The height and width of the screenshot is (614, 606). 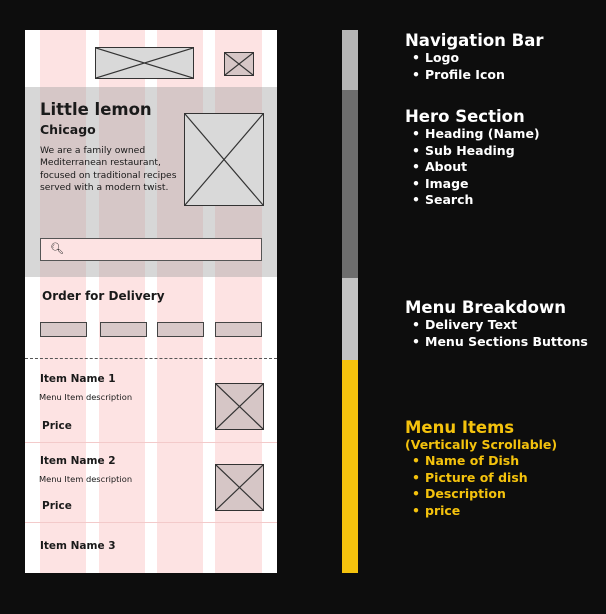 What do you see at coordinates (472, 200) in the screenshot?
I see `legend-item: Search` at bounding box center [472, 200].